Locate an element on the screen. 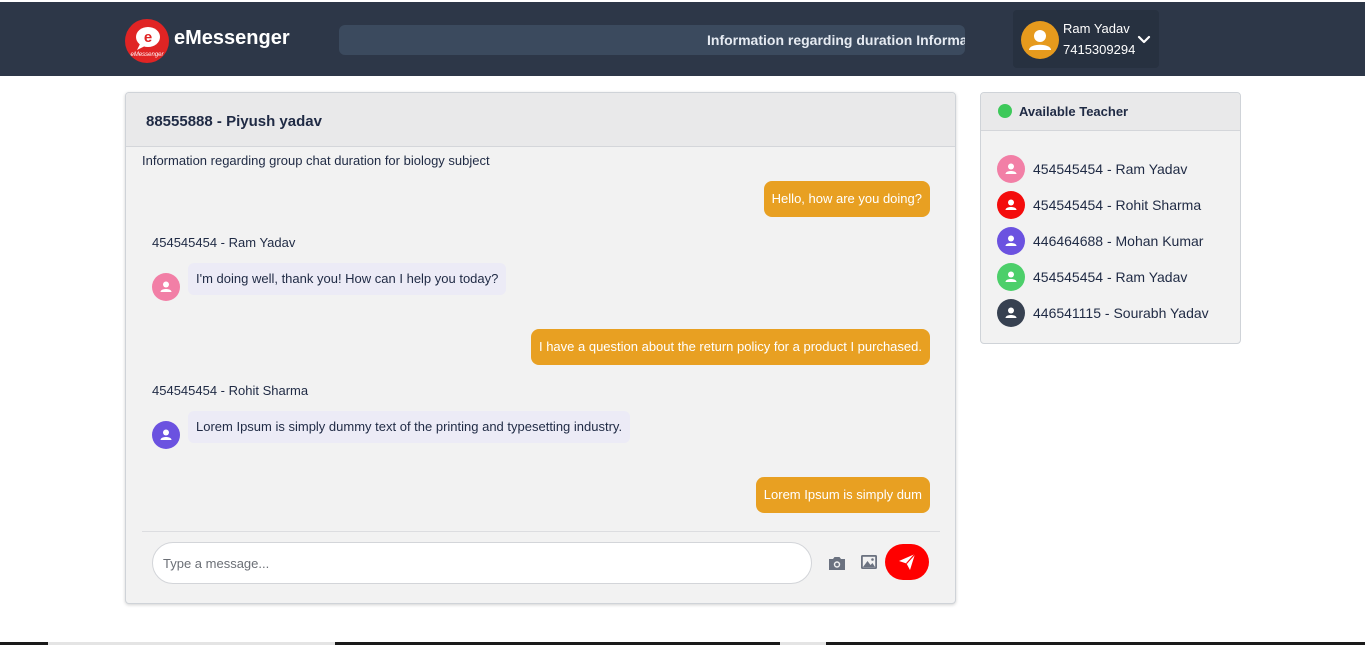 The width and height of the screenshot is (1365, 645). message-sender: 454545454 - Ram Yadav is located at coordinates (224, 242).